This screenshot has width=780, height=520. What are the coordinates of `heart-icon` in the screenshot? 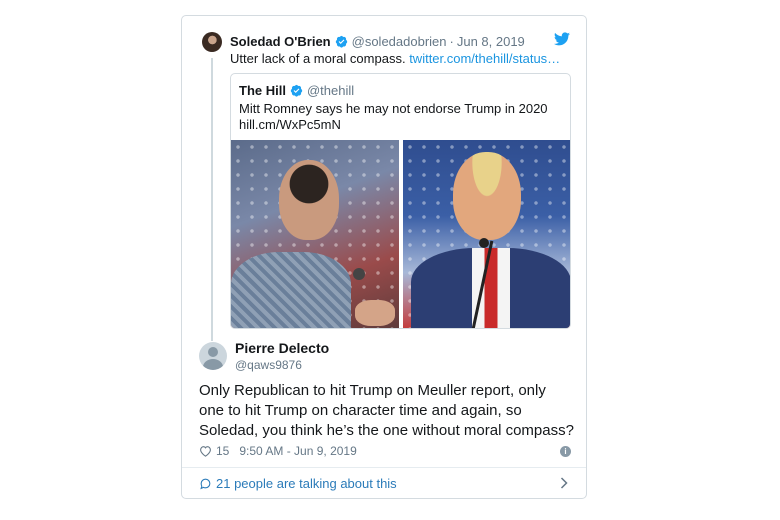 It's located at (205, 451).